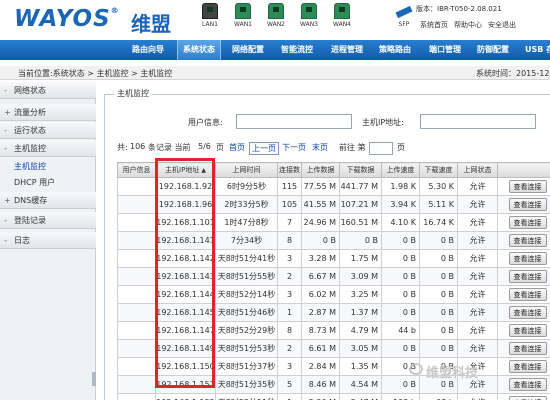  I want to click on sidebar-subitem-1: 主机监控, so click(30, 166).